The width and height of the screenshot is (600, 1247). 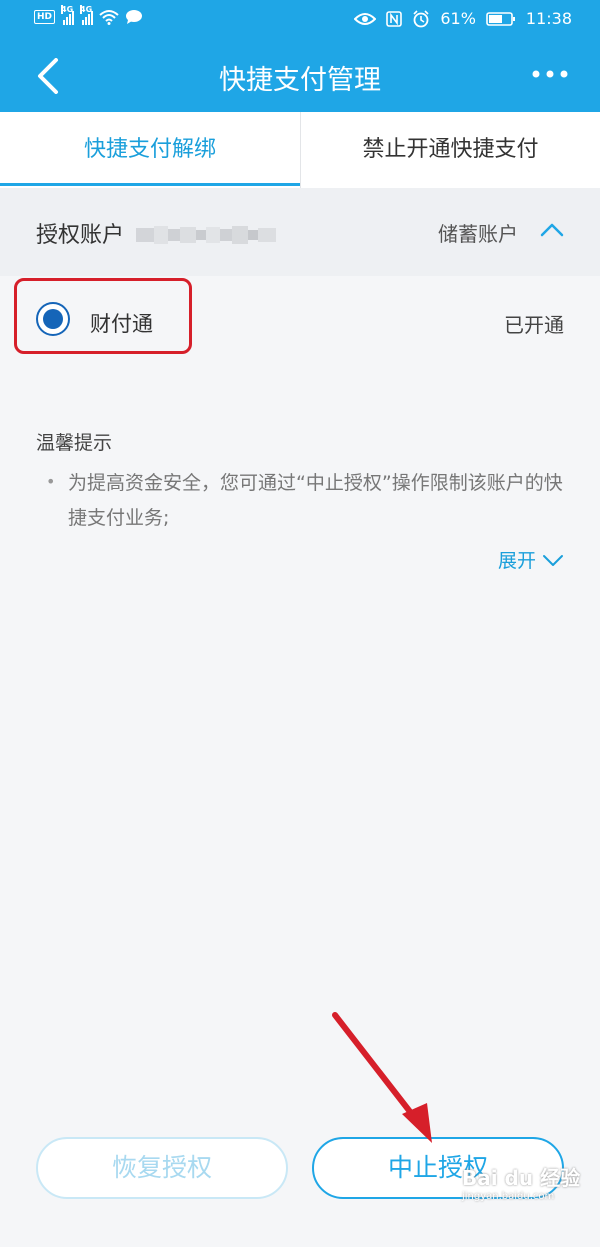 I want to click on battery-percent: 61%, so click(x=458, y=18).